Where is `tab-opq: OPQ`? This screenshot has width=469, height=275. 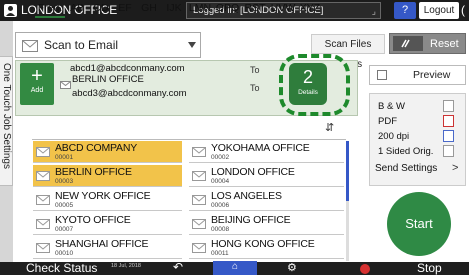
tab-opq: OPQ is located at coordinates (227, 9).